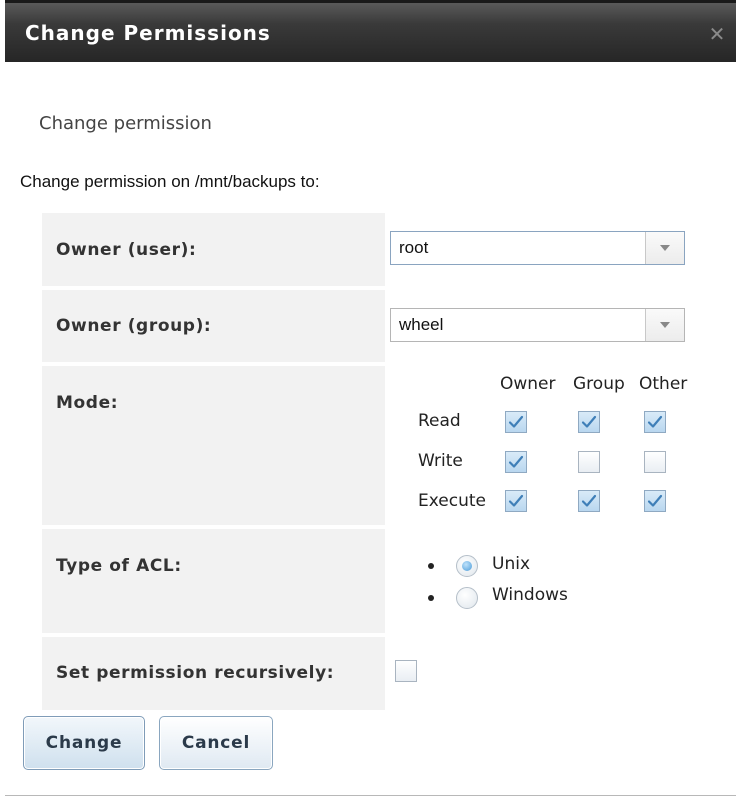  I want to click on mode-row-read: Read, so click(439, 421).